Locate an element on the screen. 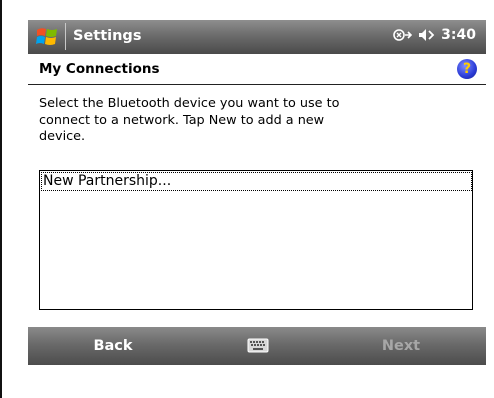  soft-key-bar: Back Next is located at coordinates (257, 346).